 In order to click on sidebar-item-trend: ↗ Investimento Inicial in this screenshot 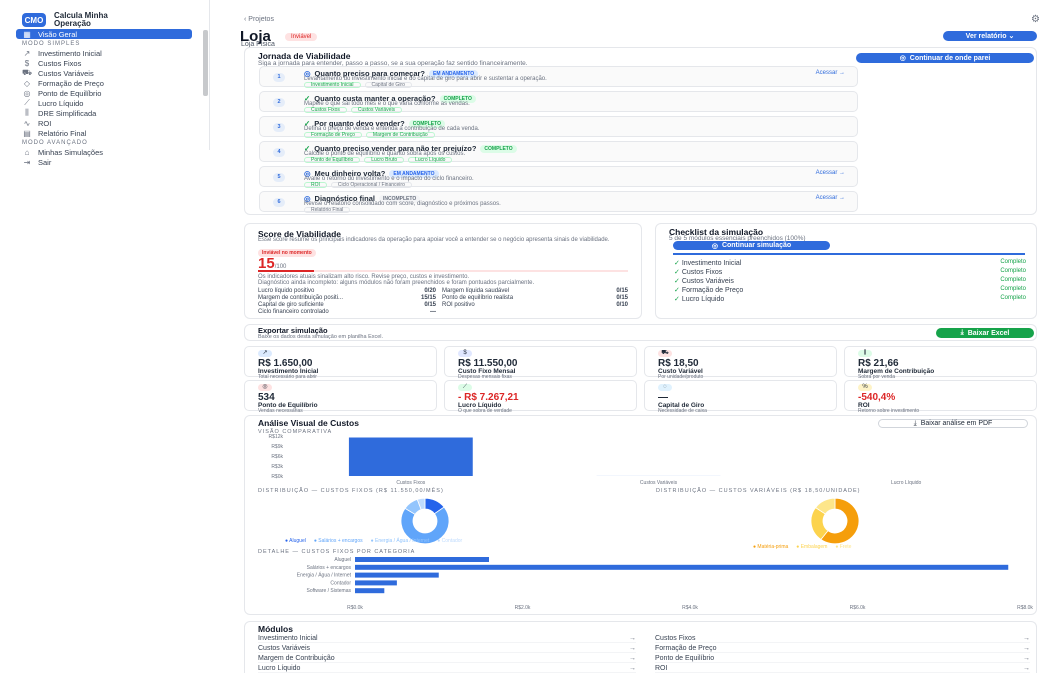, I will do `click(104, 53)`.